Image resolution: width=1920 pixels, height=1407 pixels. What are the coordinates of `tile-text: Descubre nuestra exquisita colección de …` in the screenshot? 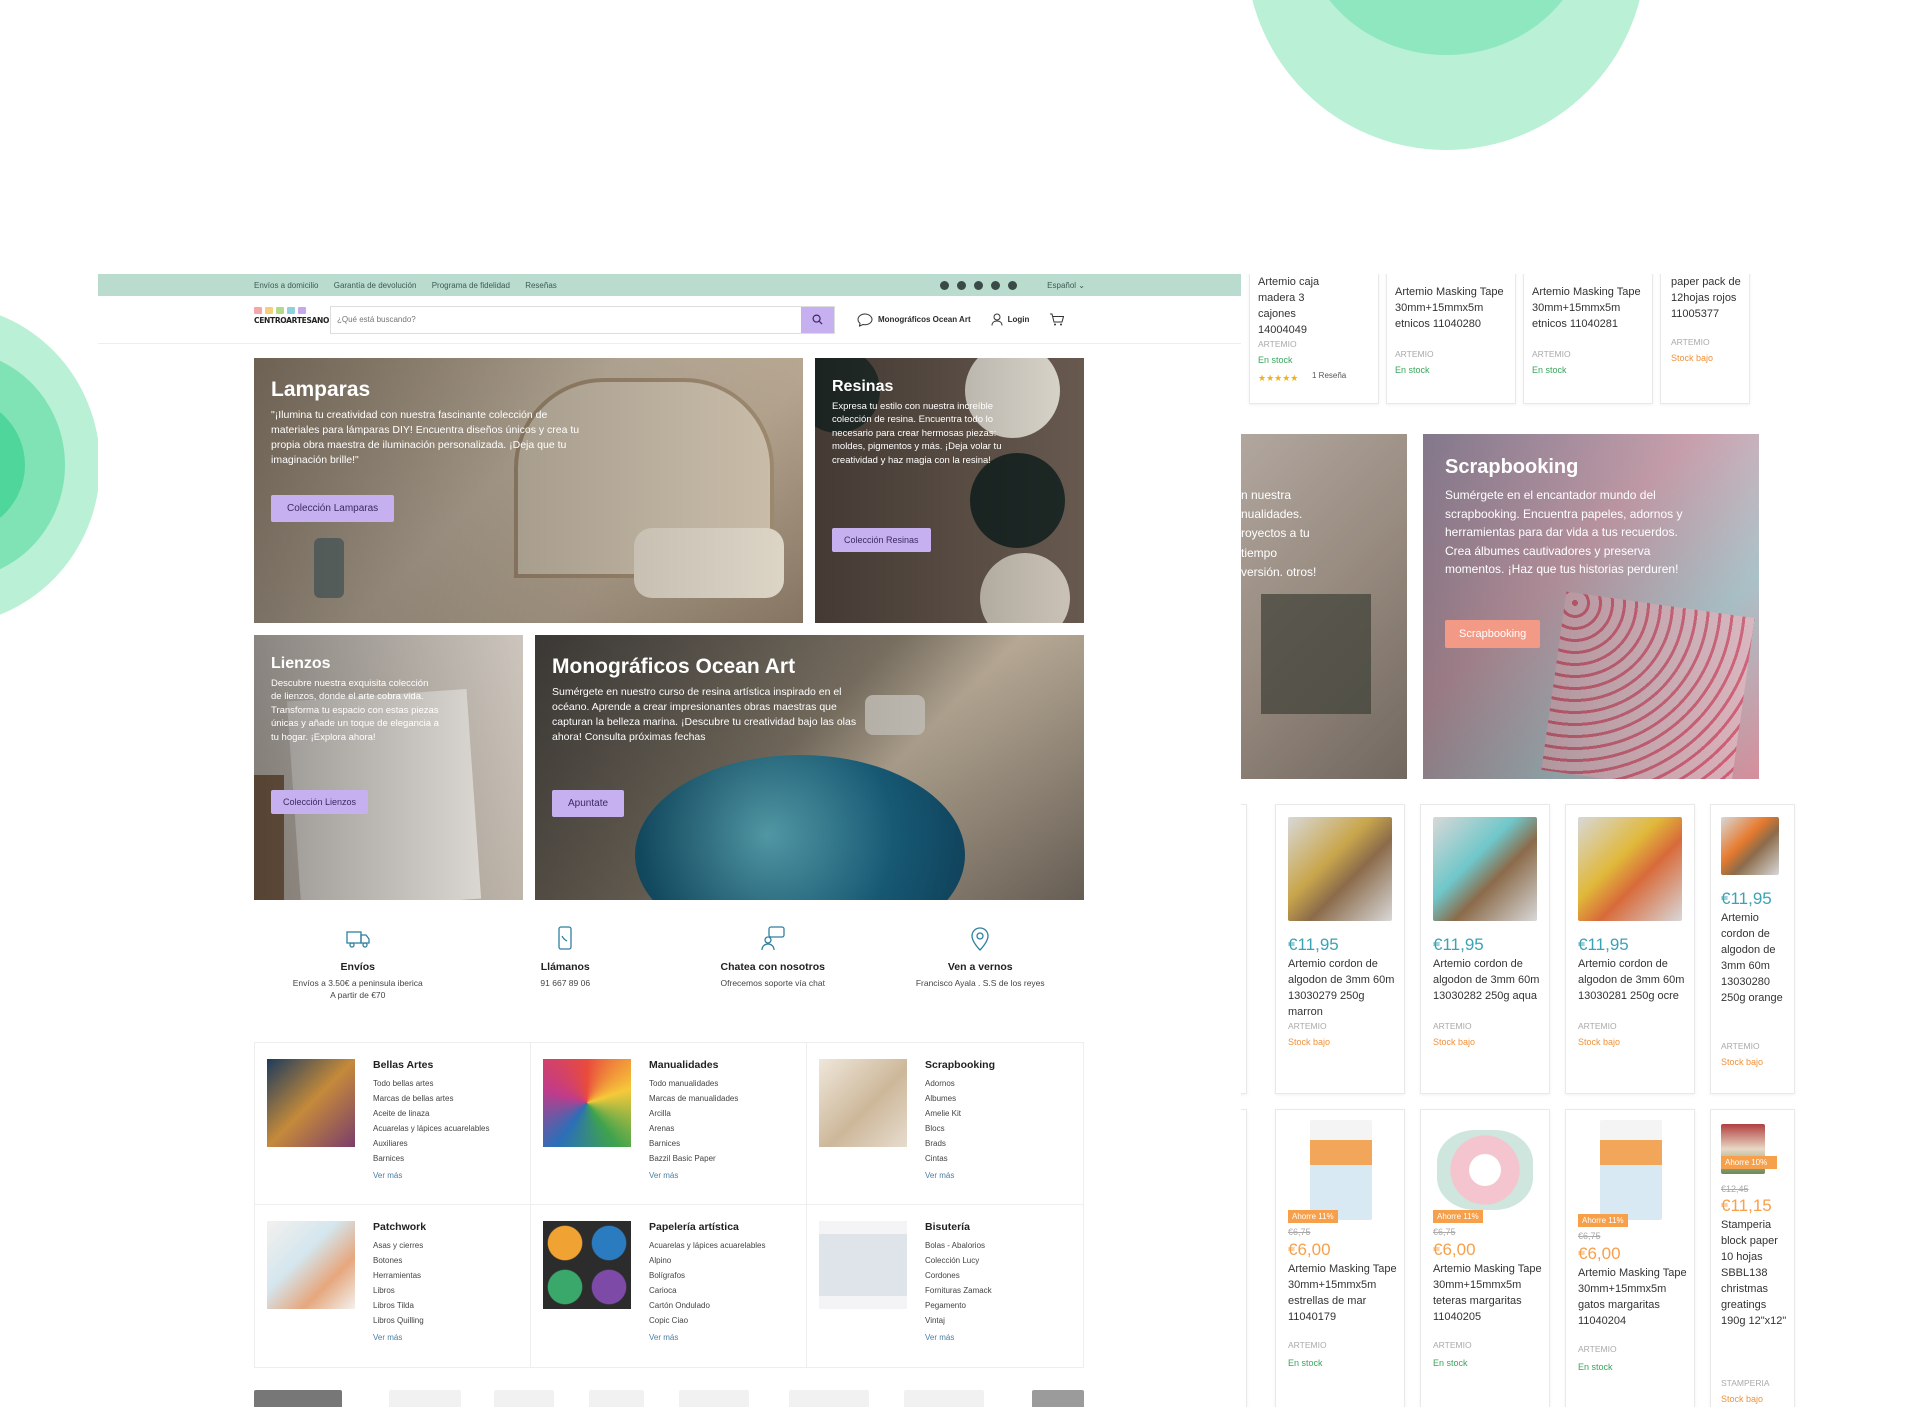 It's located at (355, 710).